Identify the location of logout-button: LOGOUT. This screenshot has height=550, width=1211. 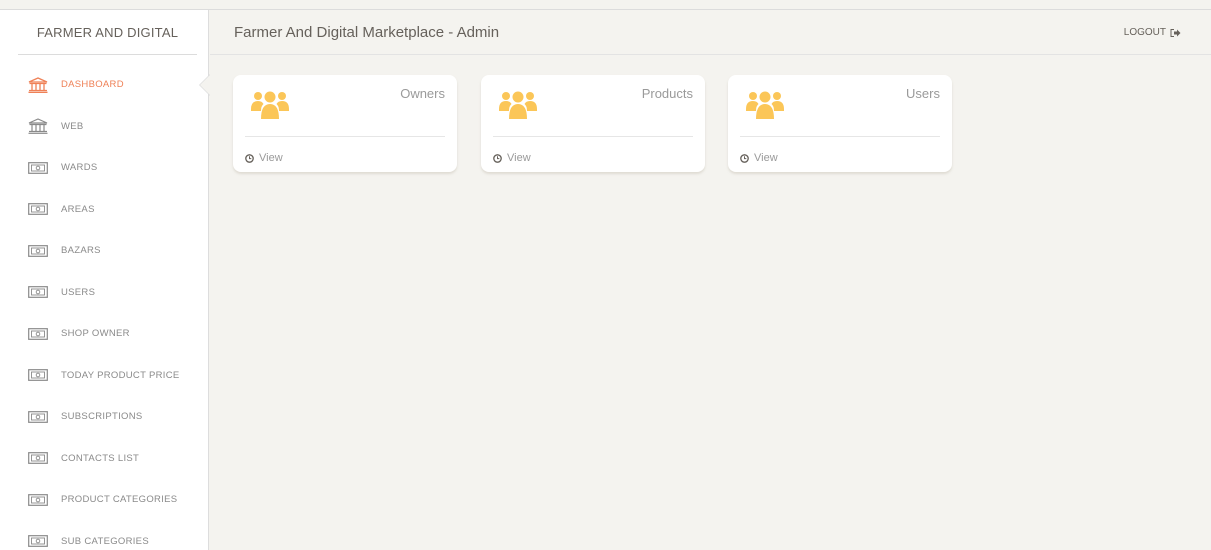
(1152, 32).